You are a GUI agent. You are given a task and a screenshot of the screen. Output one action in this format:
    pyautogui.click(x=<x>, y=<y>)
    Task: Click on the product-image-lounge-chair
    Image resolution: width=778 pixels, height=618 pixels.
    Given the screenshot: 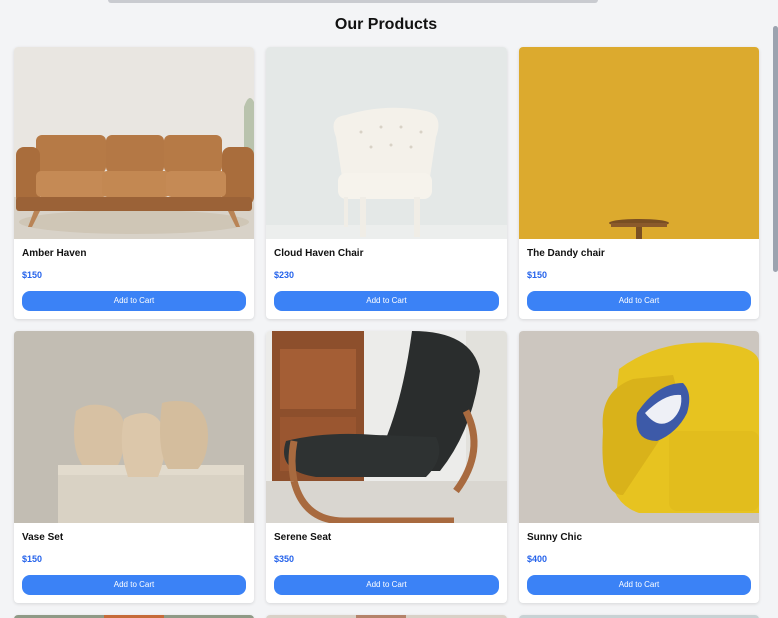 What is the action you would take?
    pyautogui.click(x=386, y=427)
    